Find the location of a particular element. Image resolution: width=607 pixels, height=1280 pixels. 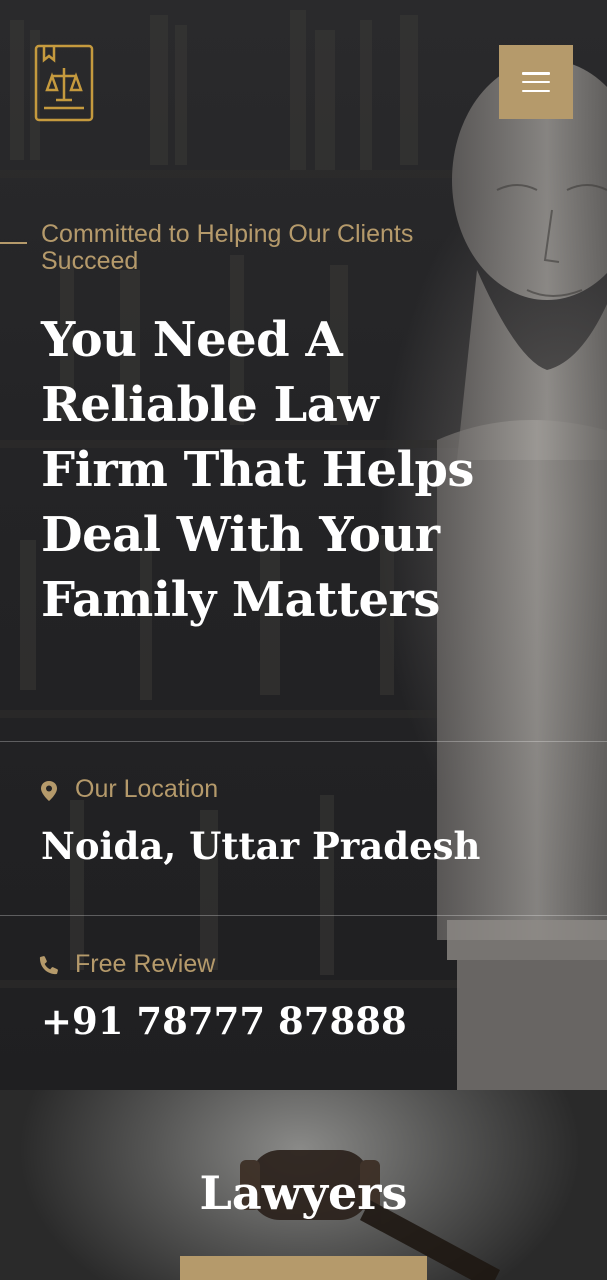

phone-icon is located at coordinates (48, 965).